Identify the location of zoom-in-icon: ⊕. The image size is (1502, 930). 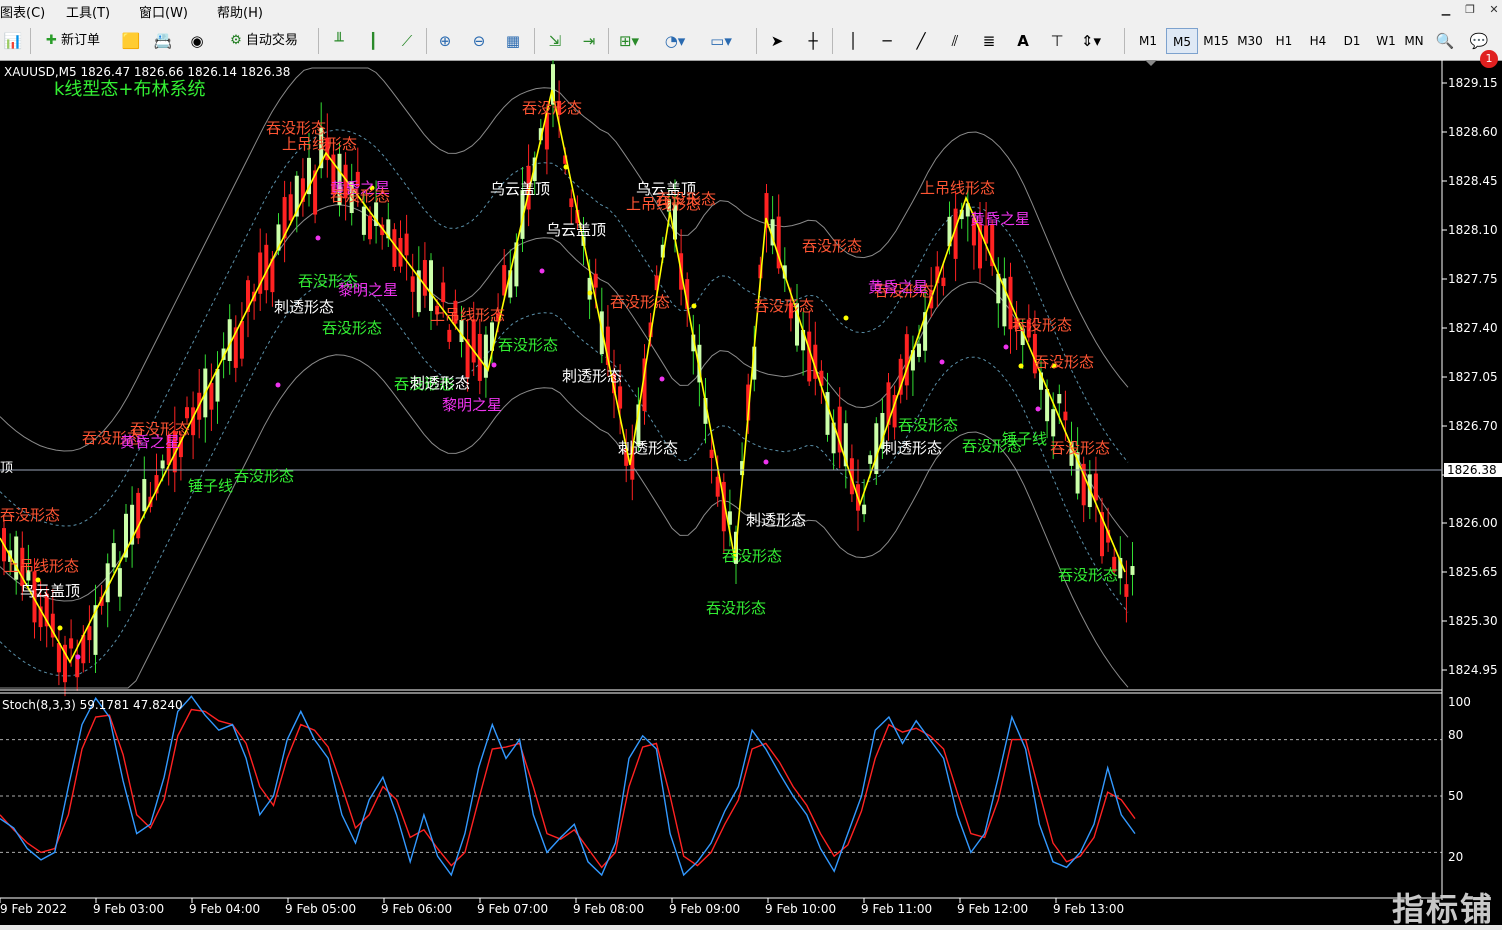
(445, 41).